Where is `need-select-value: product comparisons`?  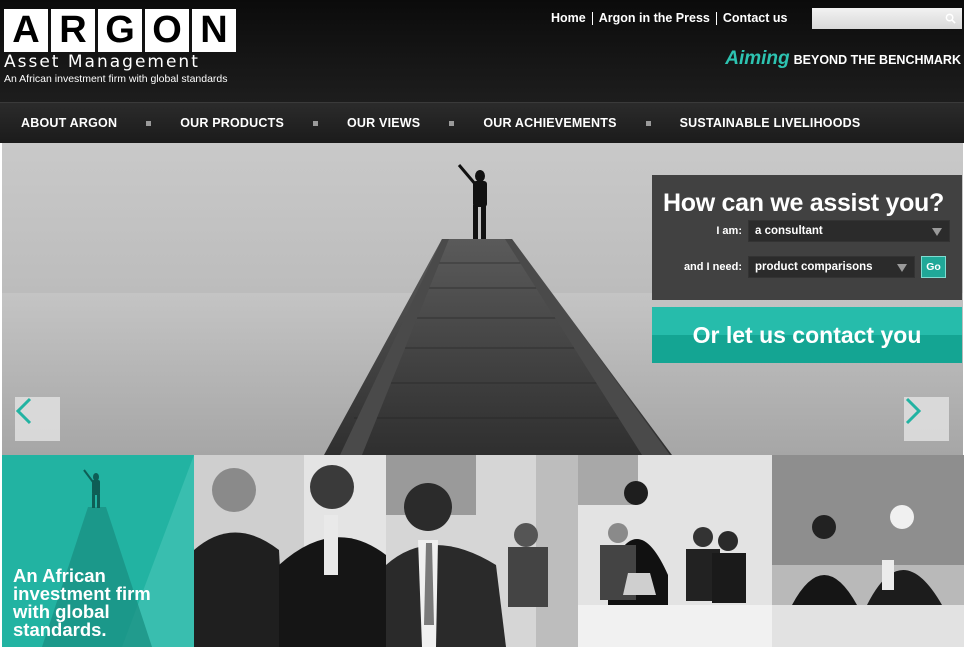 need-select-value: product comparisons is located at coordinates (814, 267).